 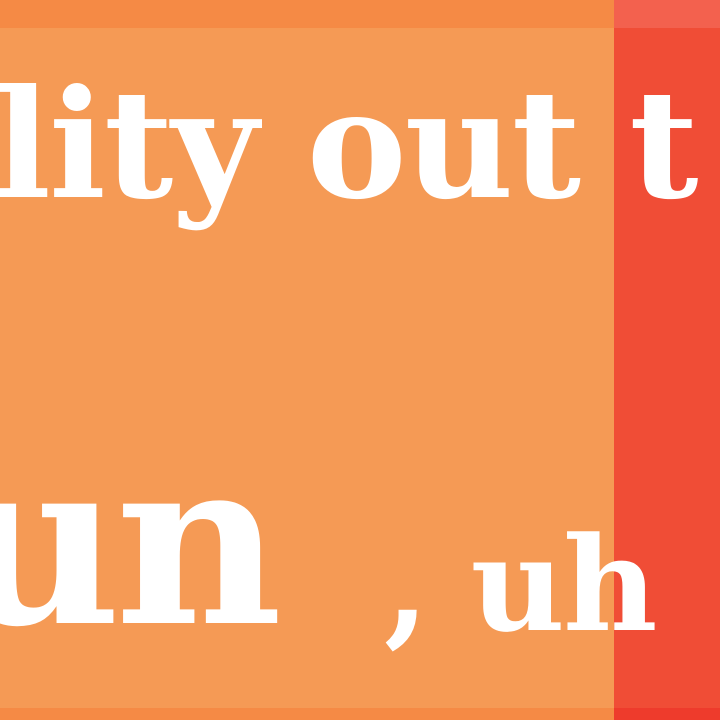 What do you see at coordinates (141, 543) in the screenshot?
I see `headline-line-2: un` at bounding box center [141, 543].